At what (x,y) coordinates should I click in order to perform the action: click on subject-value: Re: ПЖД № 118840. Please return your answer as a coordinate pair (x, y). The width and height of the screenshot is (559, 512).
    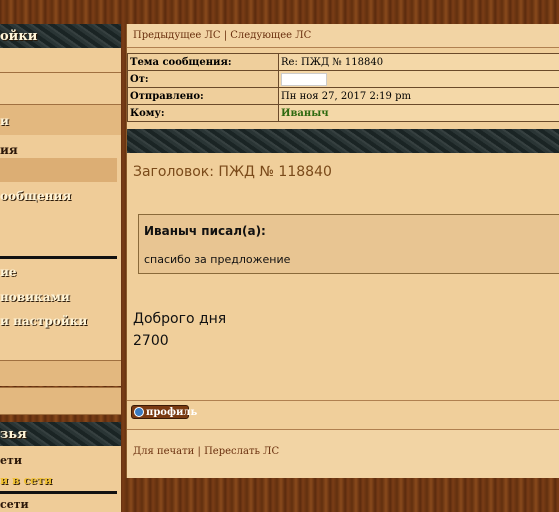
    Looking at the image, I should click on (418, 62).